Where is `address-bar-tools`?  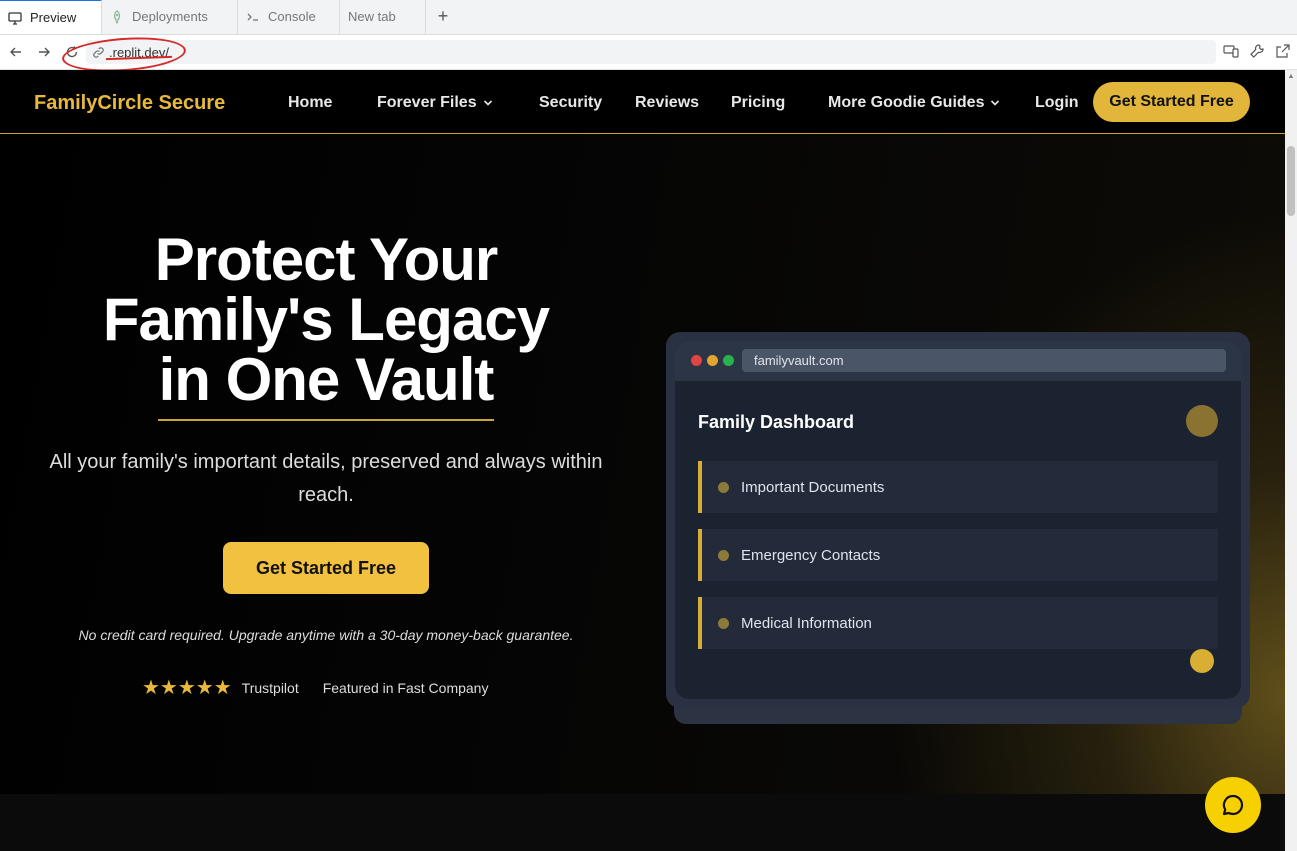
address-bar-tools is located at coordinates (1257, 51).